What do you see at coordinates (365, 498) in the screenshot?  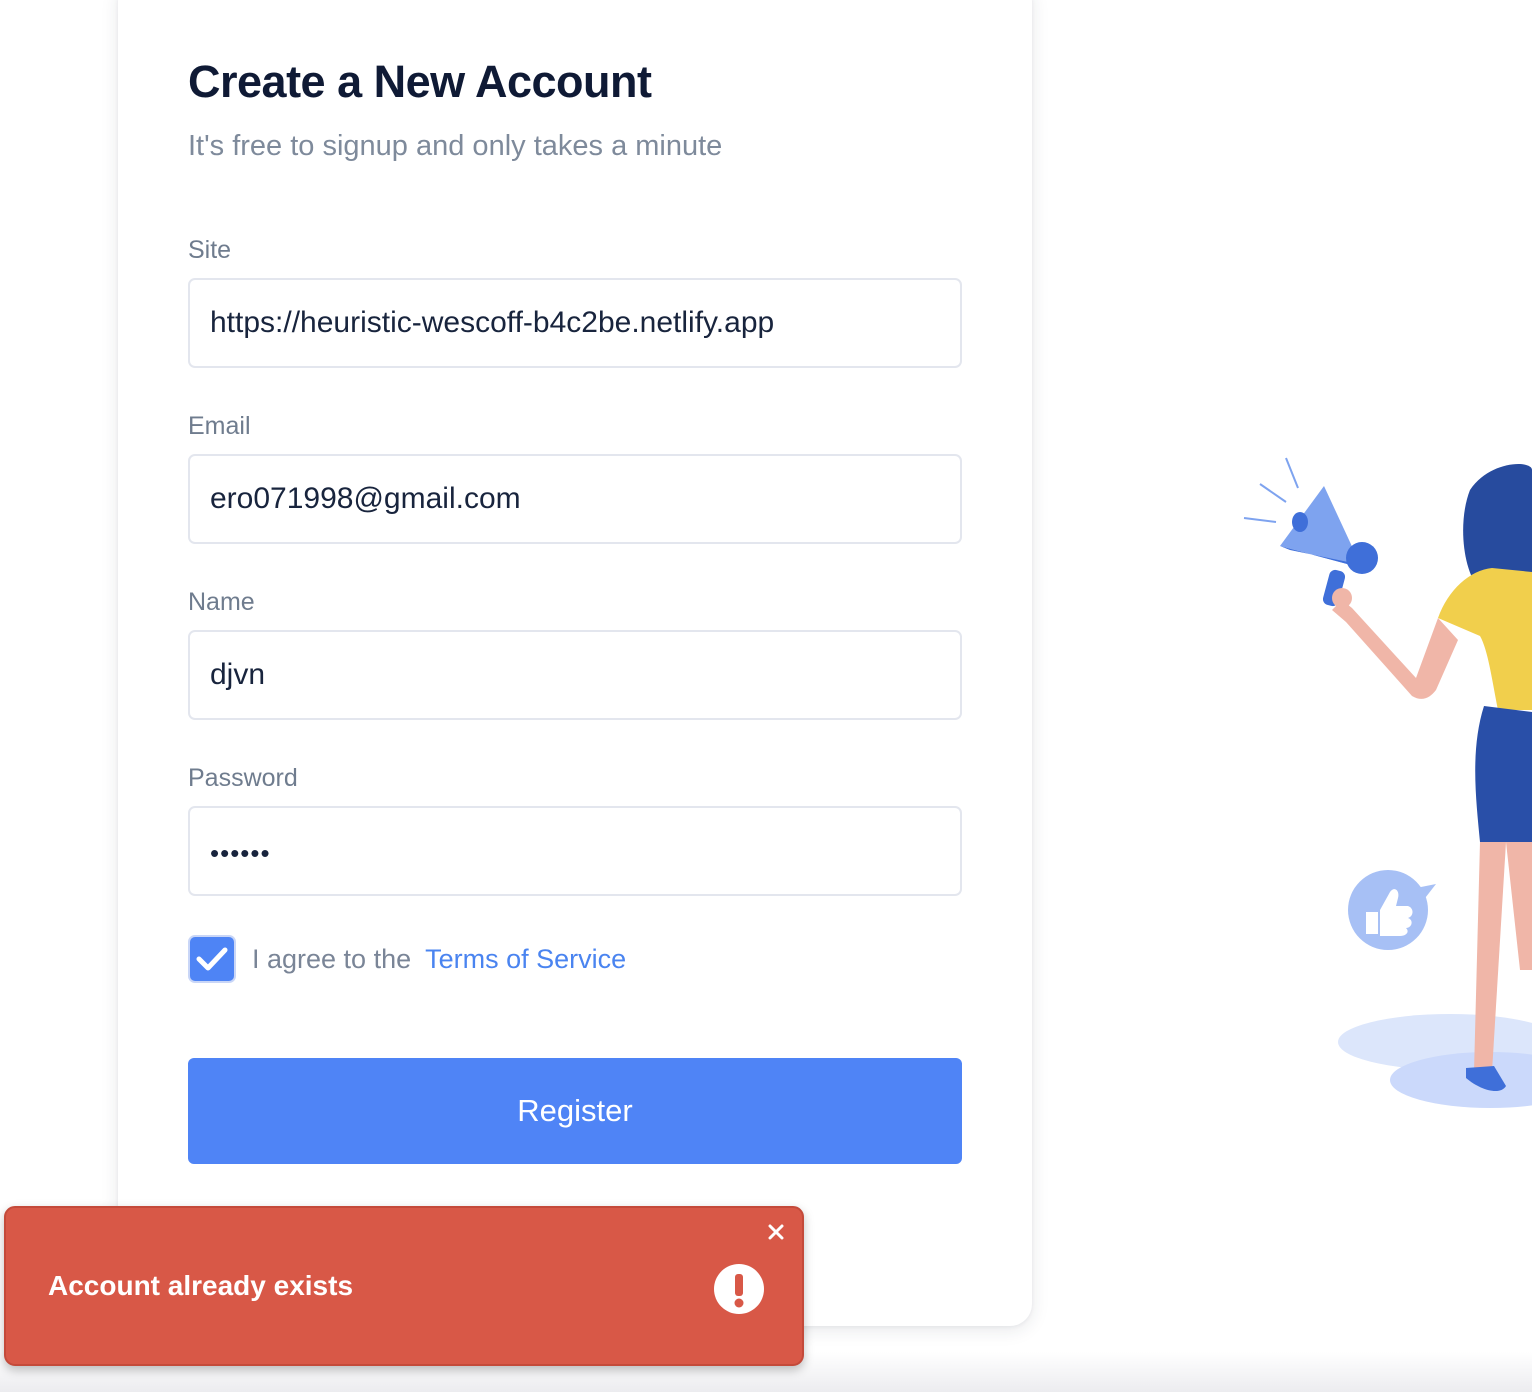 I see `email-input-value: ero071998@gmail.com` at bounding box center [365, 498].